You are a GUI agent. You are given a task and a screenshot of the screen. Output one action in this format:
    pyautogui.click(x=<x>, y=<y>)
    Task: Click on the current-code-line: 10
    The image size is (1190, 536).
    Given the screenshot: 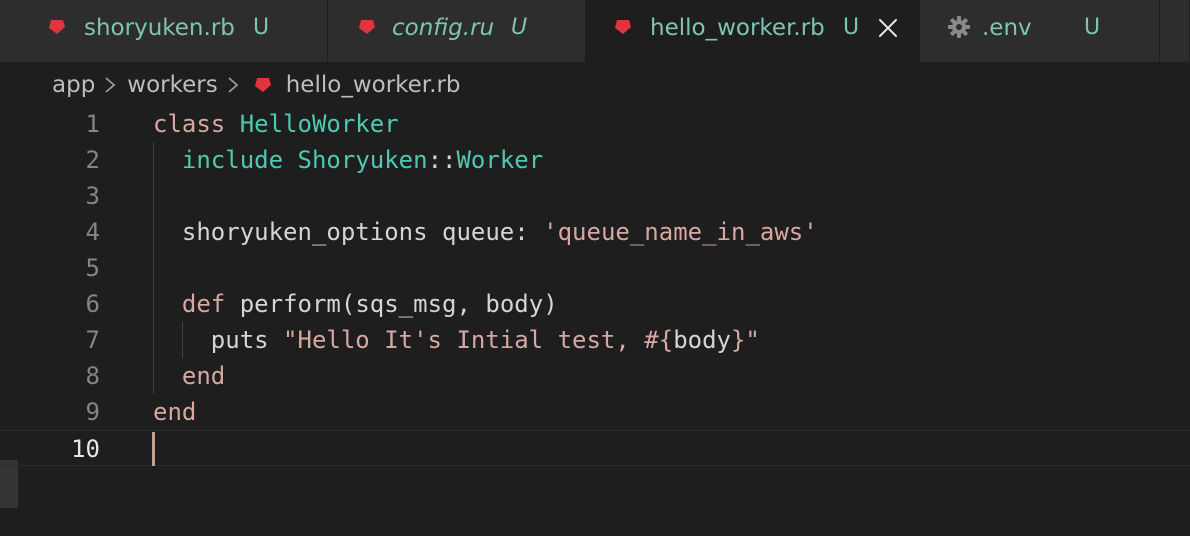 What is the action you would take?
    pyautogui.click(x=595, y=448)
    